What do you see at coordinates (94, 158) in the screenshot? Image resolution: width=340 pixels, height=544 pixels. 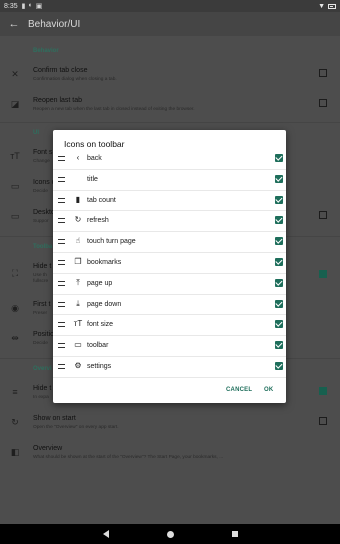 I see `item-label: back` at bounding box center [94, 158].